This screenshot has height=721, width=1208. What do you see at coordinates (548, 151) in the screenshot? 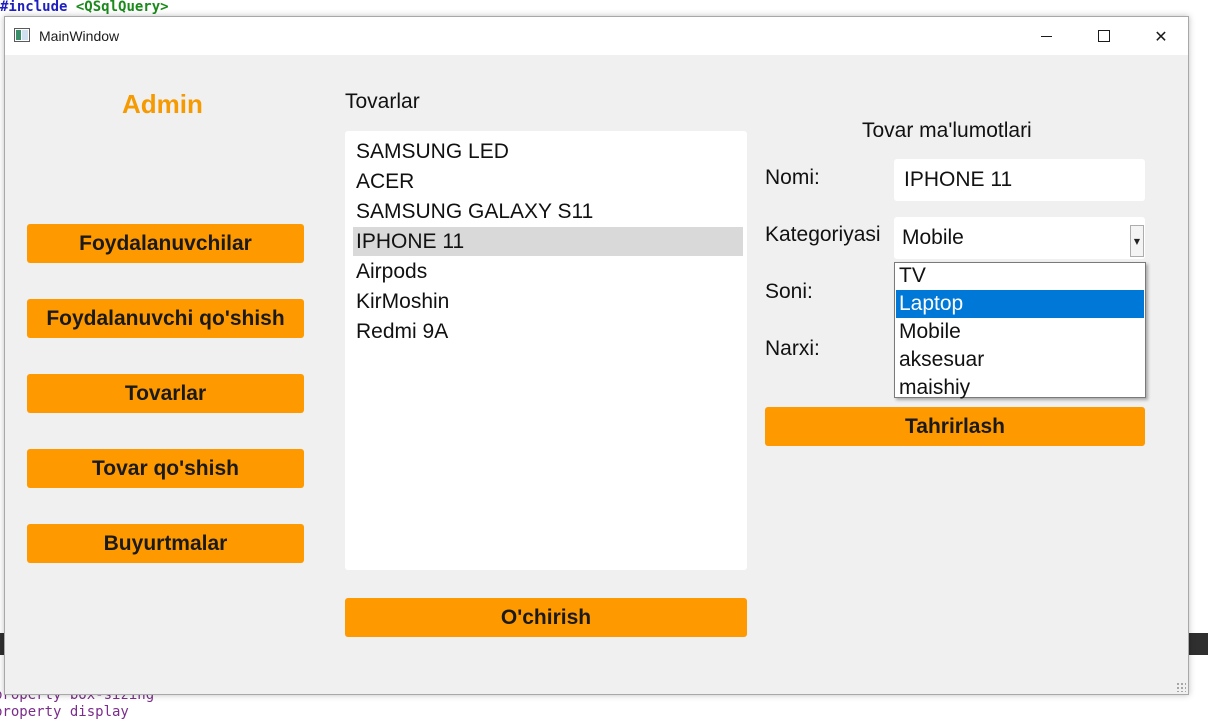
I see `list-item: SAMSUNG LED` at bounding box center [548, 151].